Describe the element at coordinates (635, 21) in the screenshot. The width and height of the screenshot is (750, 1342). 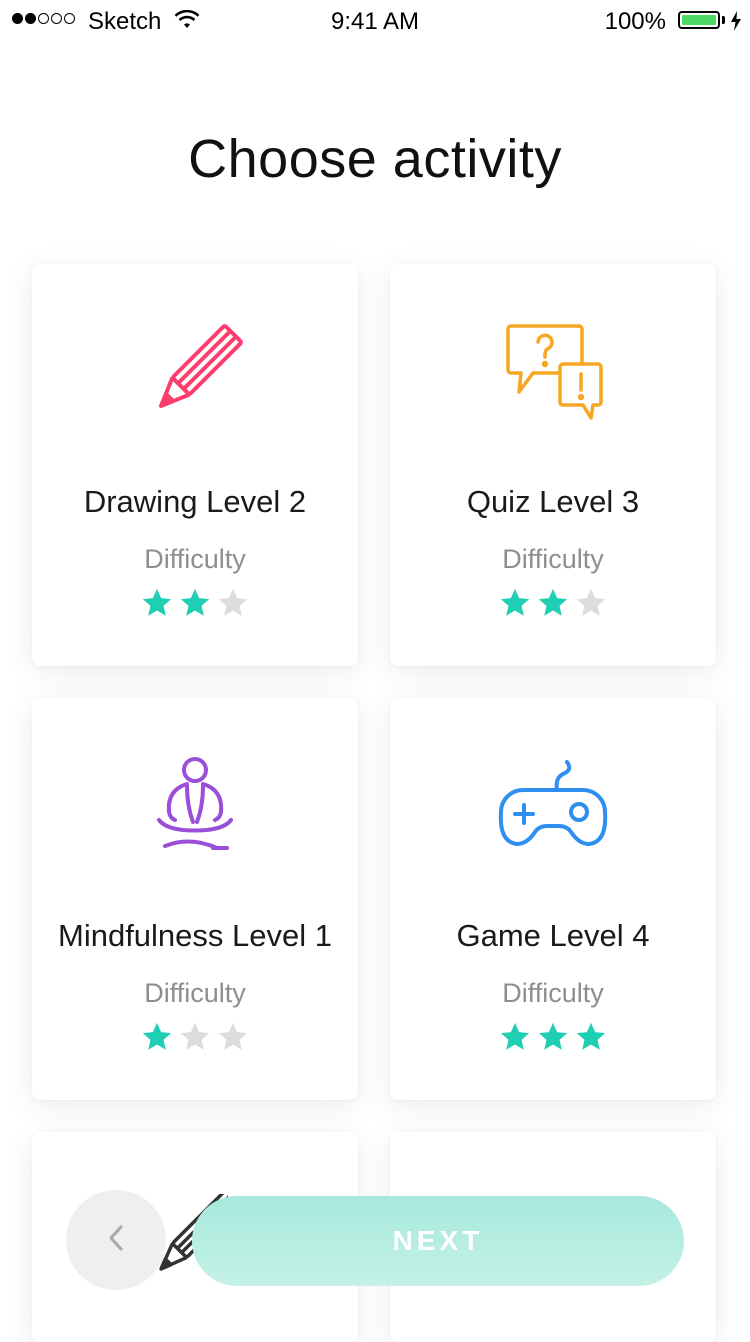
I see `battery-percent: 100%` at that location.